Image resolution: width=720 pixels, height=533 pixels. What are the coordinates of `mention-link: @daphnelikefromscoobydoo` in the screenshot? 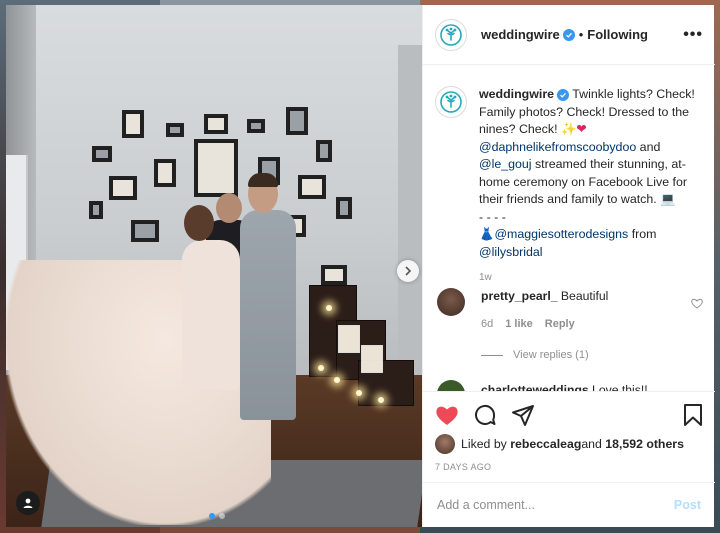 It's located at (557, 147).